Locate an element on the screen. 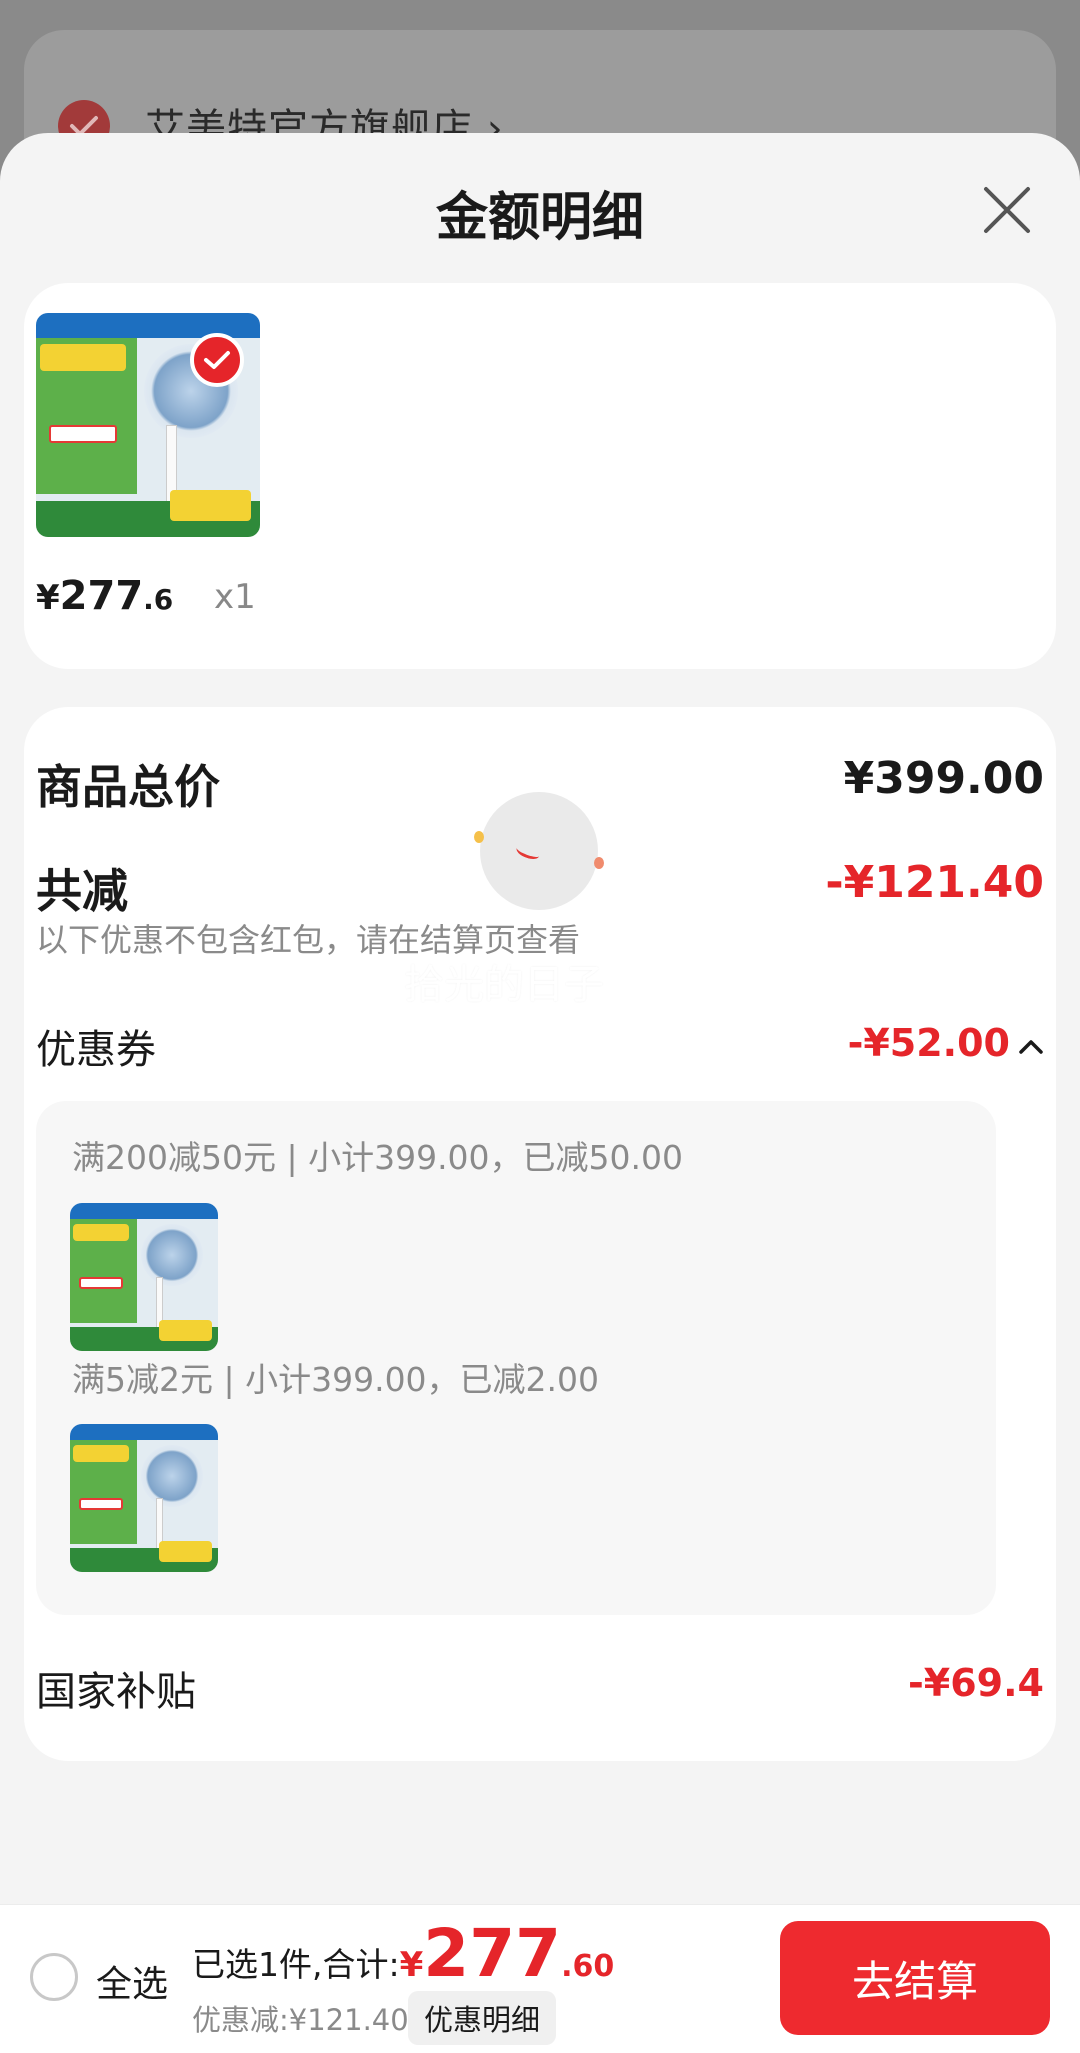 The width and height of the screenshot is (1080, 2053). coupon-value: -¥52.00 is located at coordinates (928, 1043).